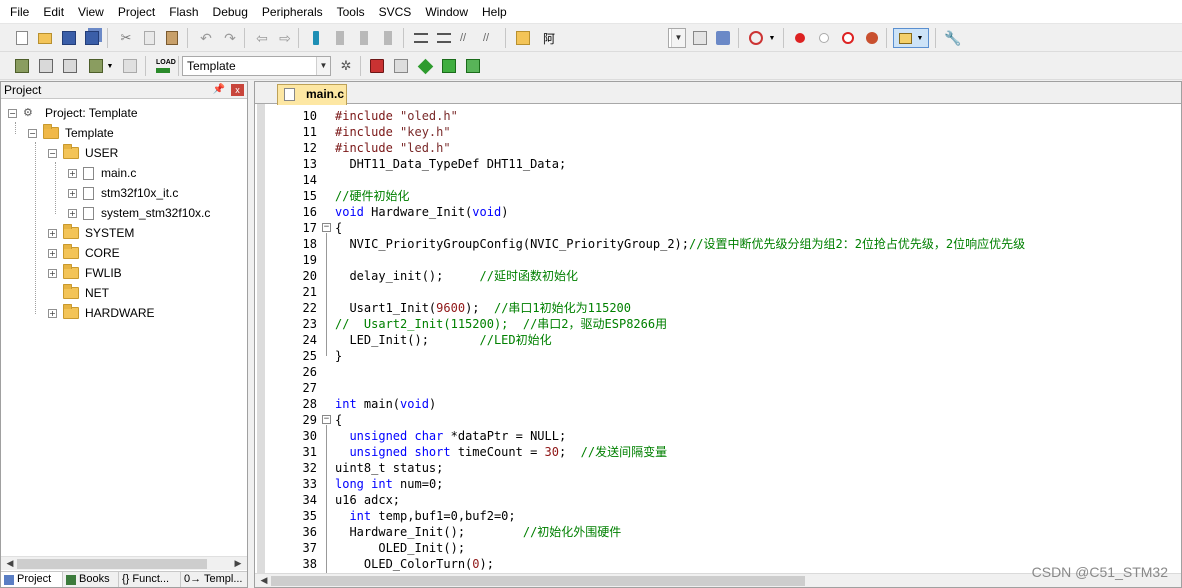  What do you see at coordinates (718, 404) in the screenshot?
I see `code-line: 28 int main(void)` at bounding box center [718, 404].